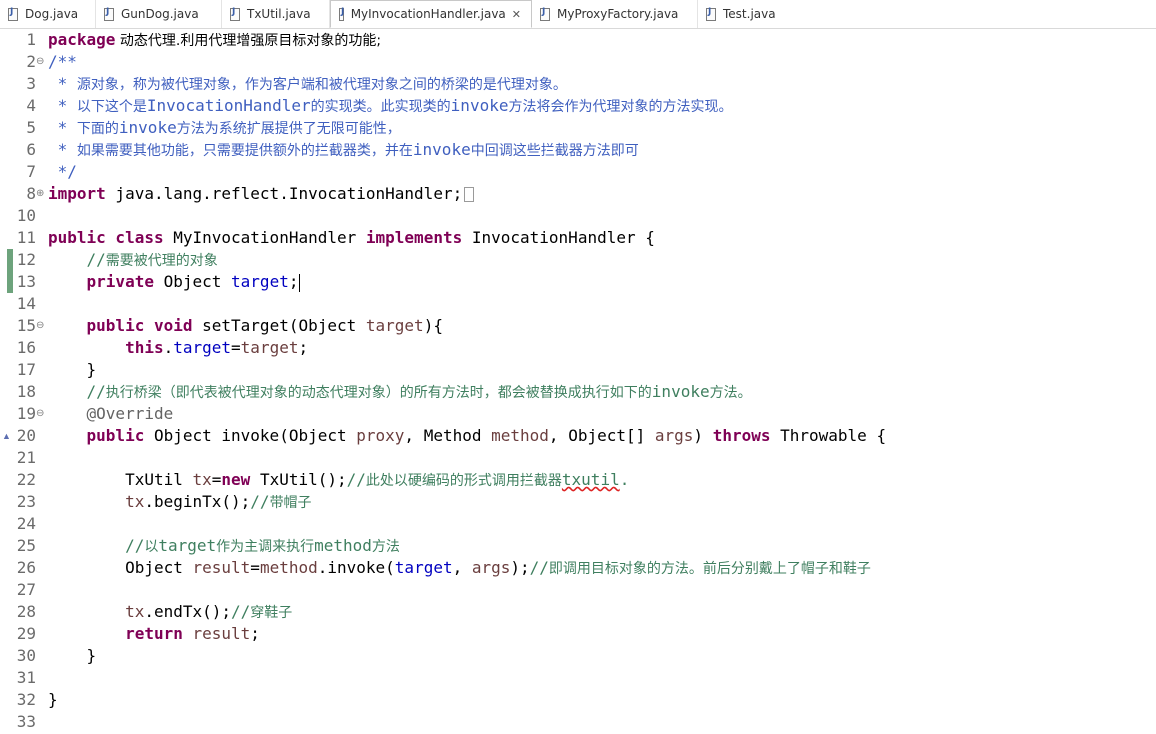 The height and width of the screenshot is (734, 1156). What do you see at coordinates (221, 567) in the screenshot?
I see `local-variable: result` at bounding box center [221, 567].